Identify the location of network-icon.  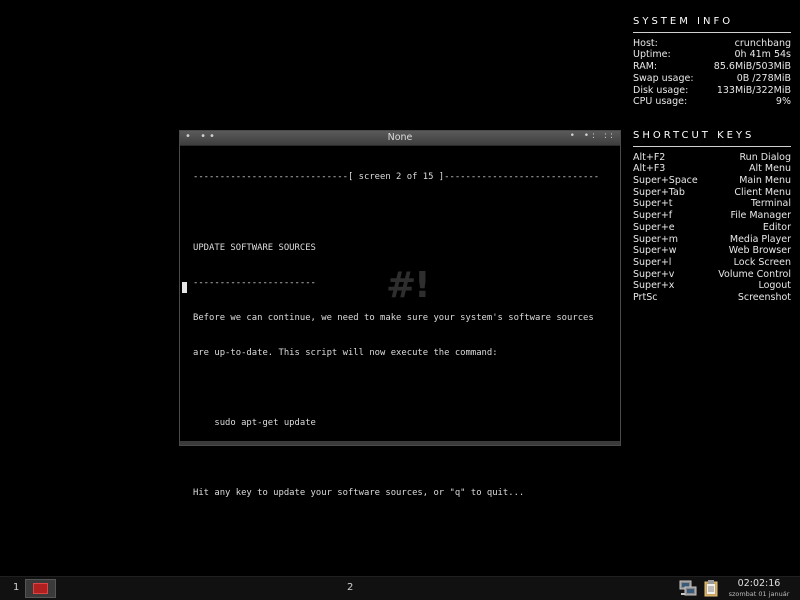
(688, 588).